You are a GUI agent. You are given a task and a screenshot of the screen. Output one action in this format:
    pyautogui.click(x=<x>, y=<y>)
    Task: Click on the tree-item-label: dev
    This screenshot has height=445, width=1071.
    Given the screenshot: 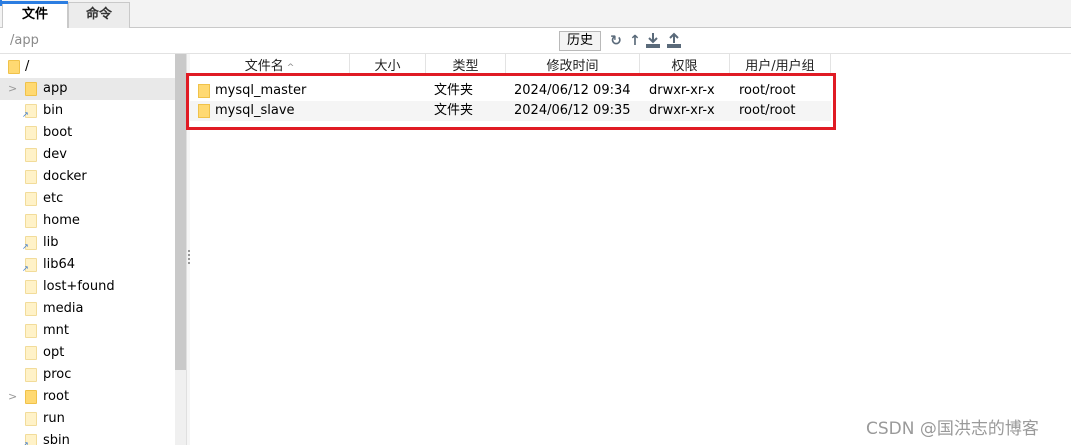 What is the action you would take?
    pyautogui.click(x=55, y=154)
    